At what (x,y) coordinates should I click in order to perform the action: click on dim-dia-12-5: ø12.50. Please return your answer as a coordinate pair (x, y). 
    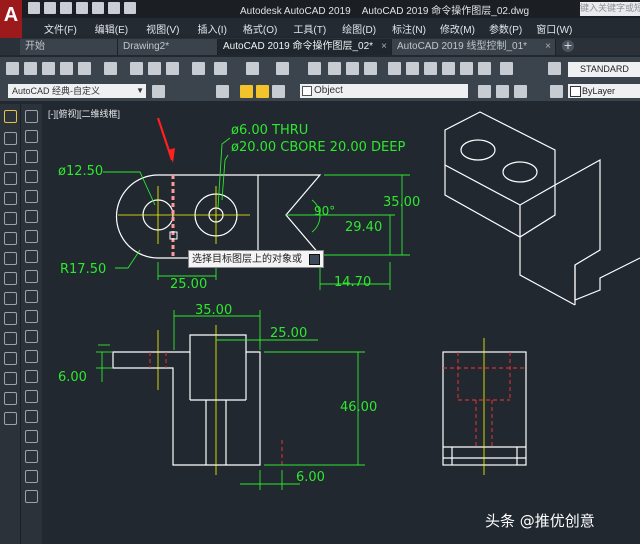
    Looking at the image, I should click on (80, 171).